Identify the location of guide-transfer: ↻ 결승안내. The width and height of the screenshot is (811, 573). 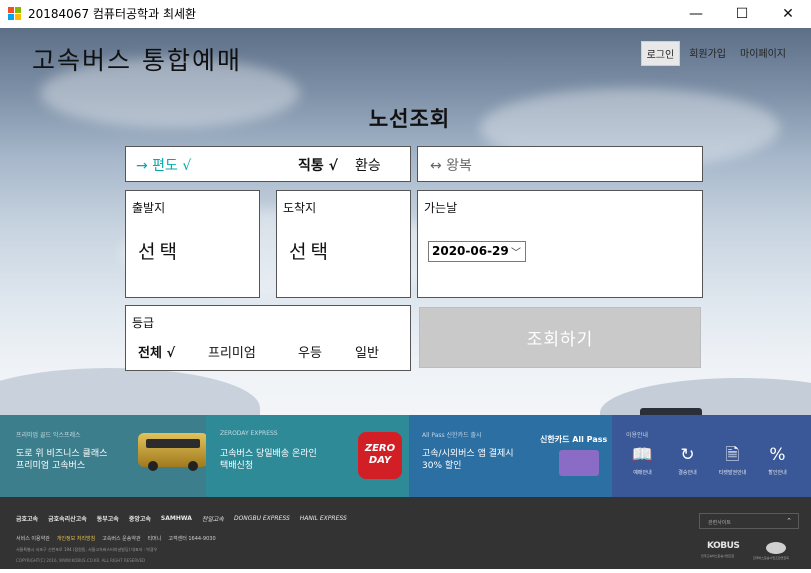
(688, 460).